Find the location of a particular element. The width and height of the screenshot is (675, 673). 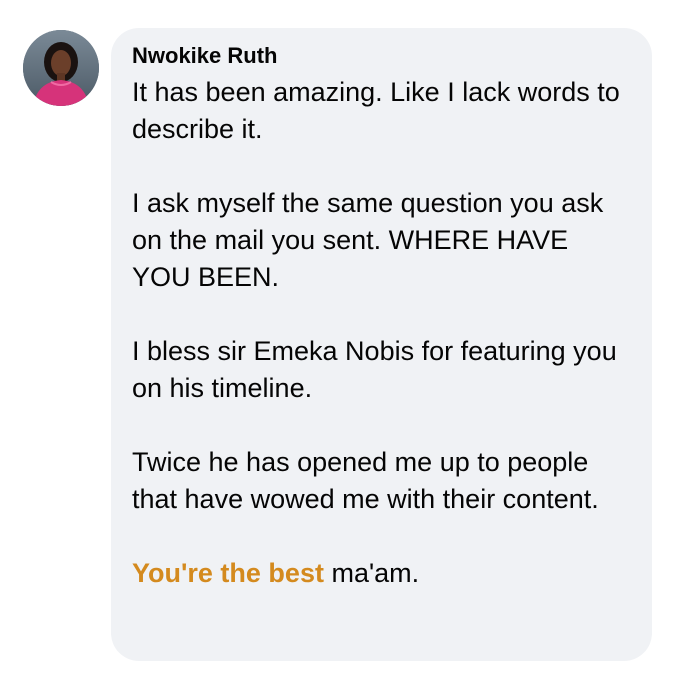

avatar-photo-icon is located at coordinates (61, 68).